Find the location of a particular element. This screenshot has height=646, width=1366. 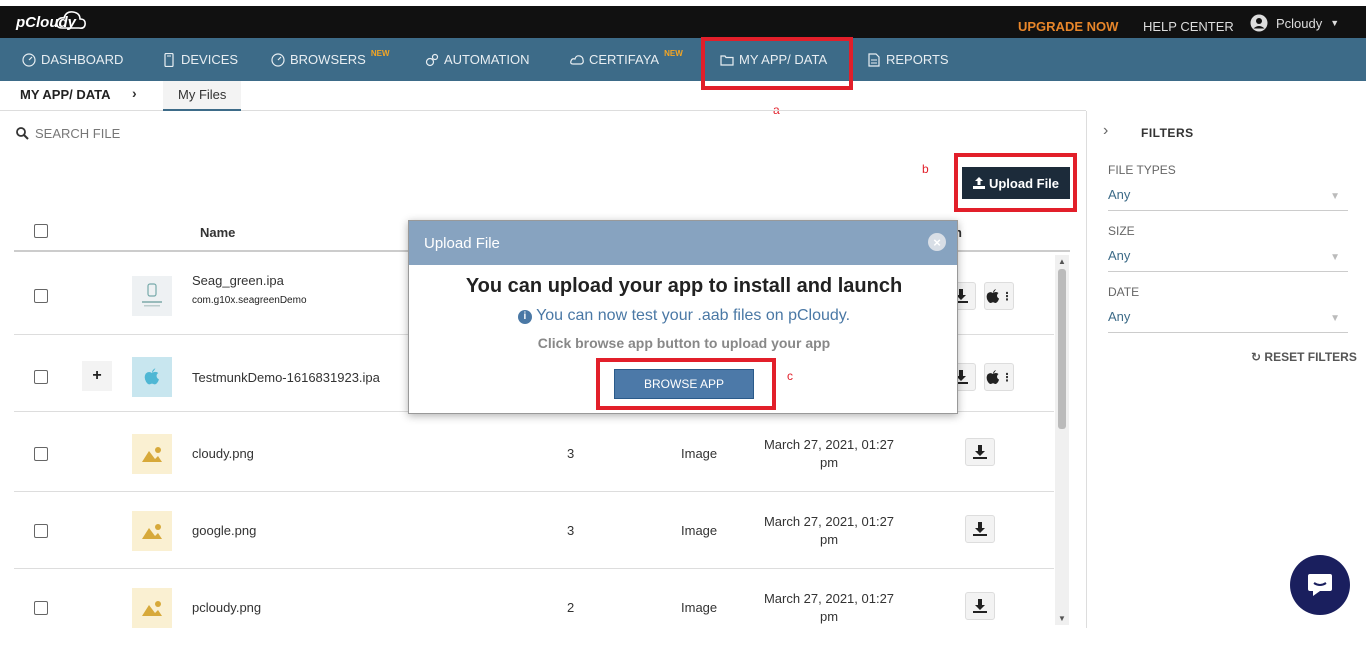

file-name: pcloudy.png is located at coordinates (226, 607).